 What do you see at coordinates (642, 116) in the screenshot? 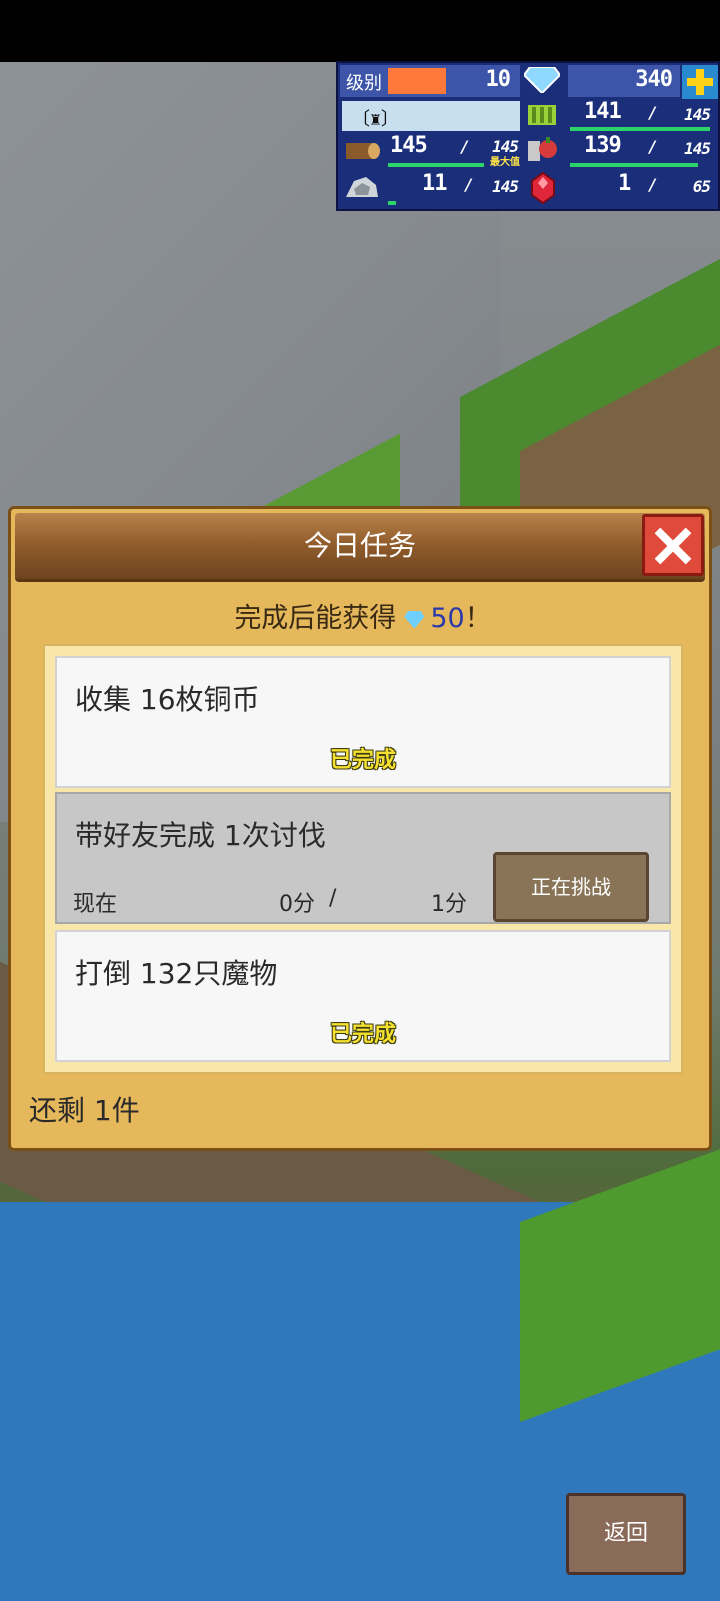
I see `grass-resource-panel: 141 / 145` at bounding box center [642, 116].